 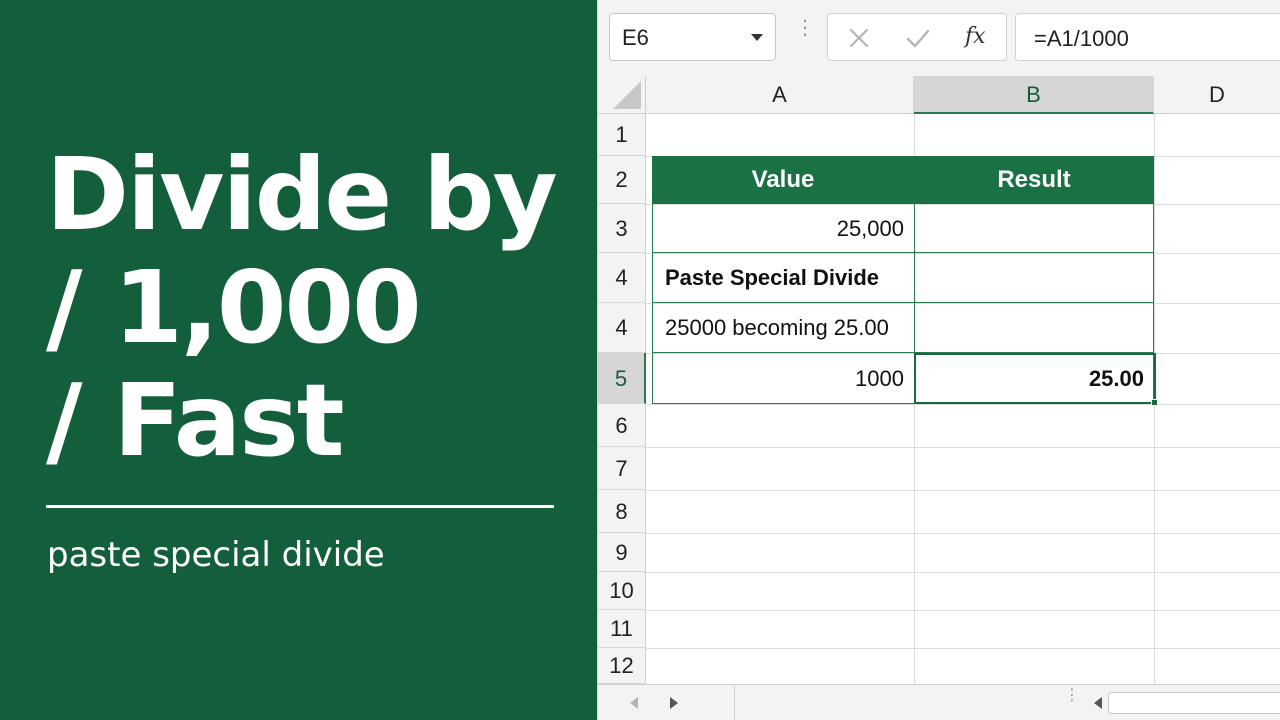 What do you see at coordinates (757, 37) in the screenshot?
I see `chevron-down-icon` at bounding box center [757, 37].